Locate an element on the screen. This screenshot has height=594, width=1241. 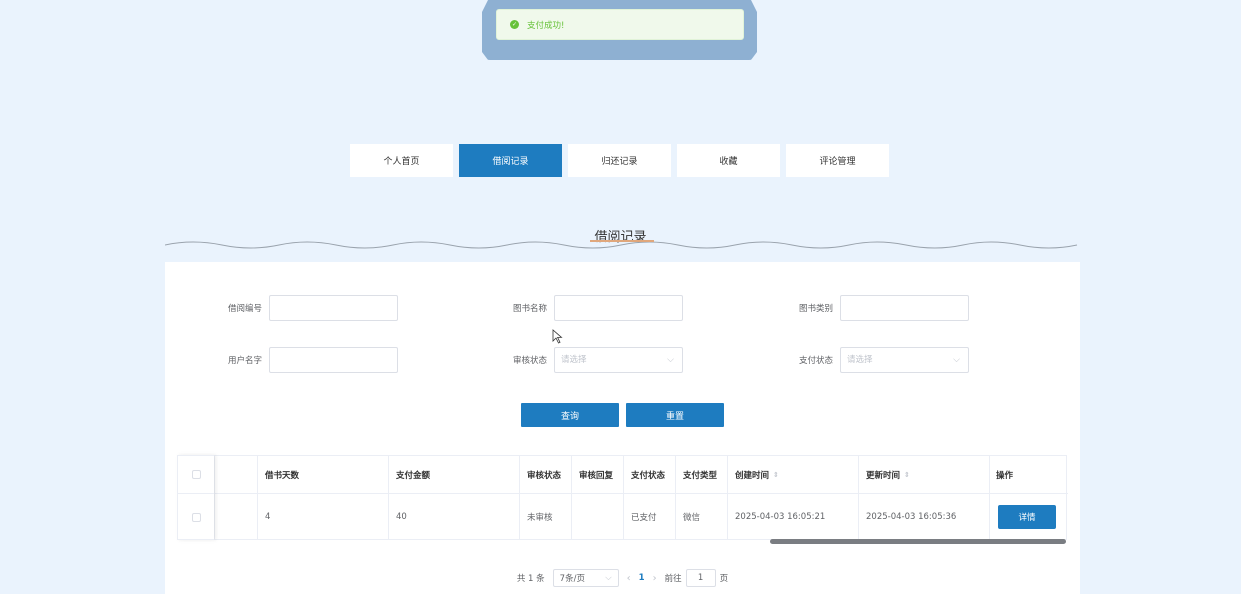
user-name-input is located at coordinates (333, 360).